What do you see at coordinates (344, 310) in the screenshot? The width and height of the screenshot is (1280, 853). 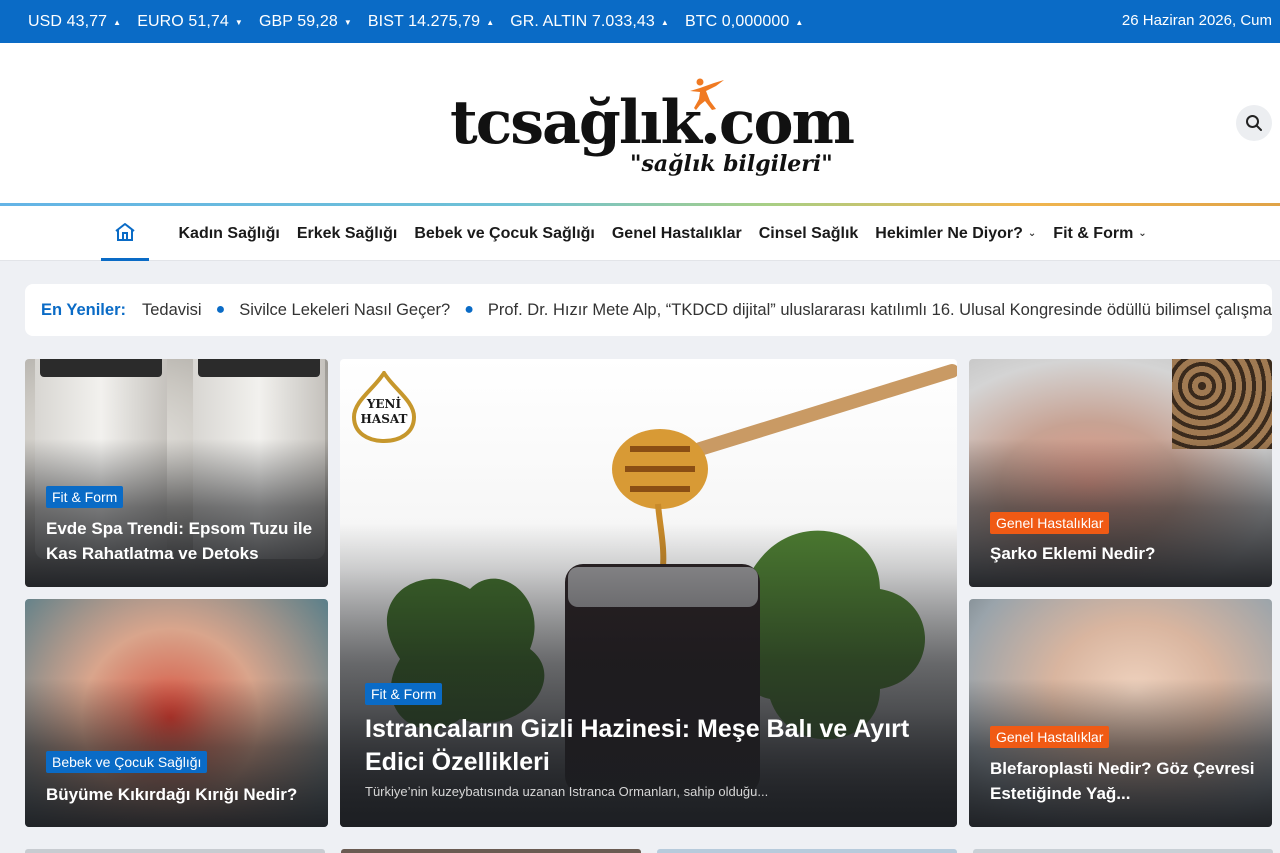 I see `news-link: Sivilce Lekeleri Nasıl Geçer?` at bounding box center [344, 310].